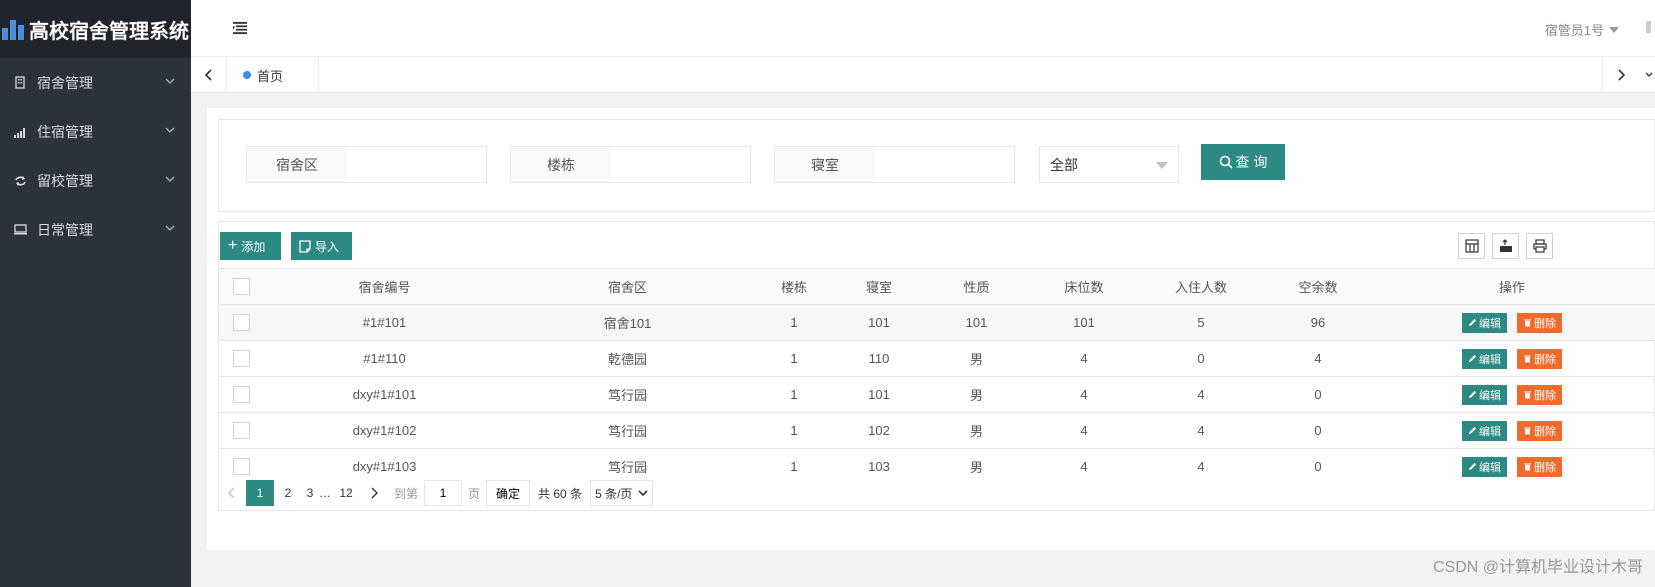 The image size is (1655, 587). I want to click on pagination: 1 2 3 … 12 到第 页 确定 共 60 条 5 条/页, so click(436, 493).